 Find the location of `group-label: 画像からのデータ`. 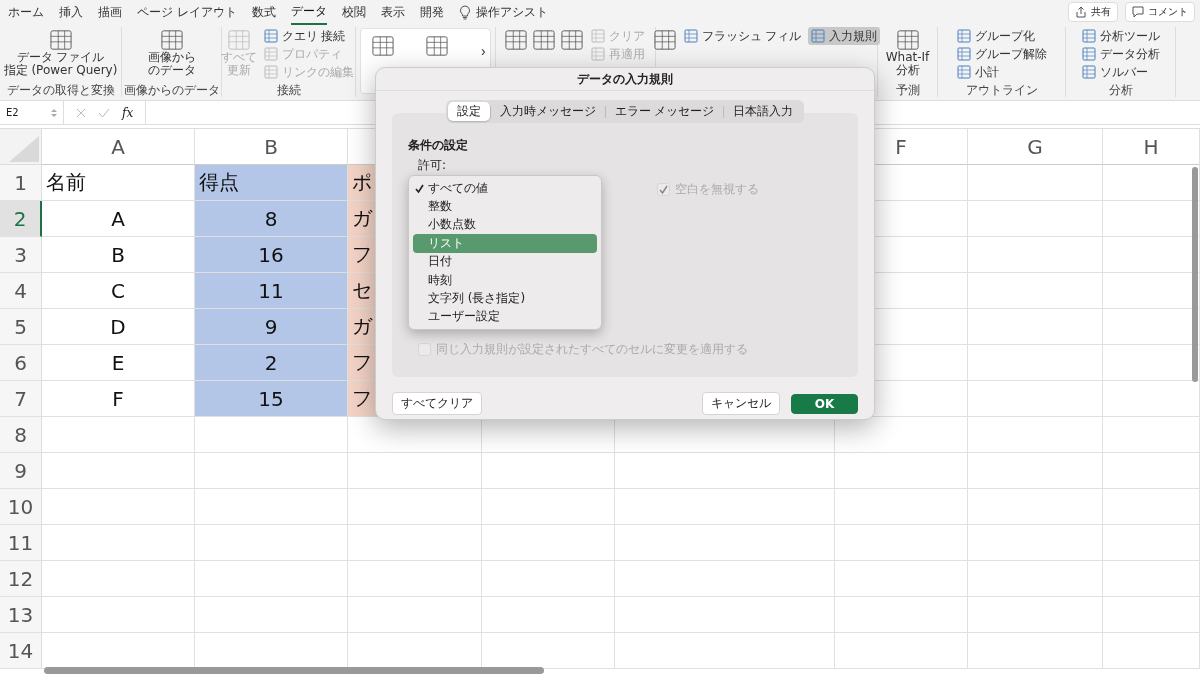

group-label: 画像からのデータ is located at coordinates (171, 90).